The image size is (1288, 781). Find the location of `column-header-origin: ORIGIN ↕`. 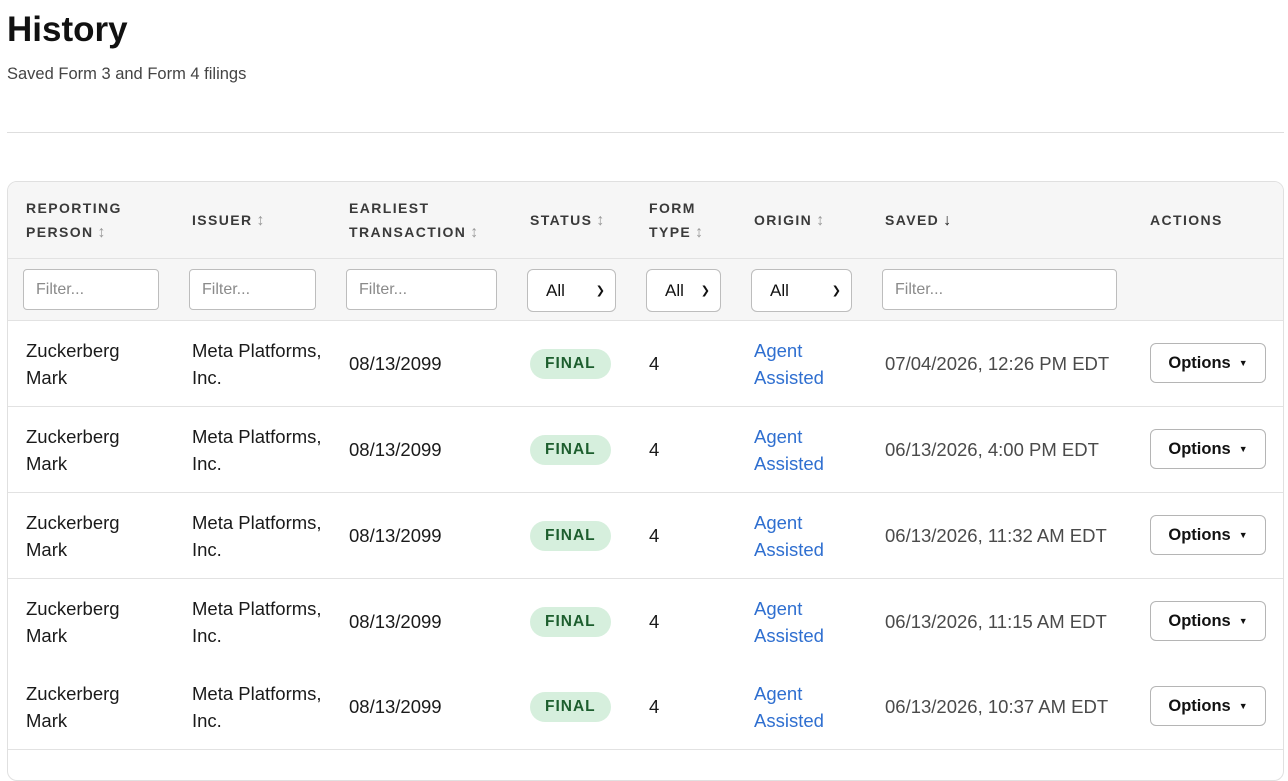

column-header-origin: ORIGIN ↕ is located at coordinates (814, 220).